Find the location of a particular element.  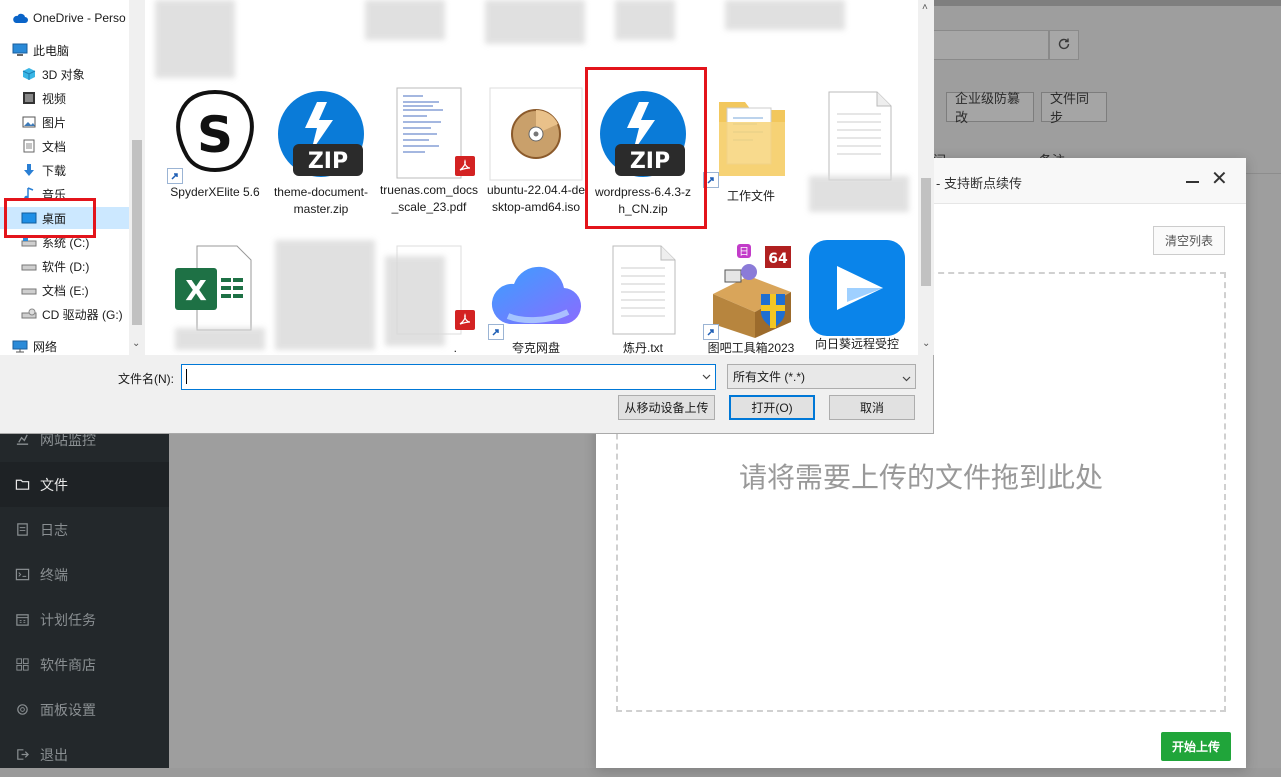

cloud-icon is located at coordinates (20, 18).